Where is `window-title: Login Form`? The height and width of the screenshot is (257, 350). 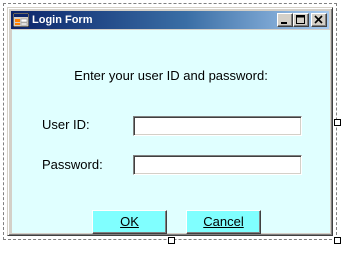 window-title: Login Form is located at coordinates (62, 20).